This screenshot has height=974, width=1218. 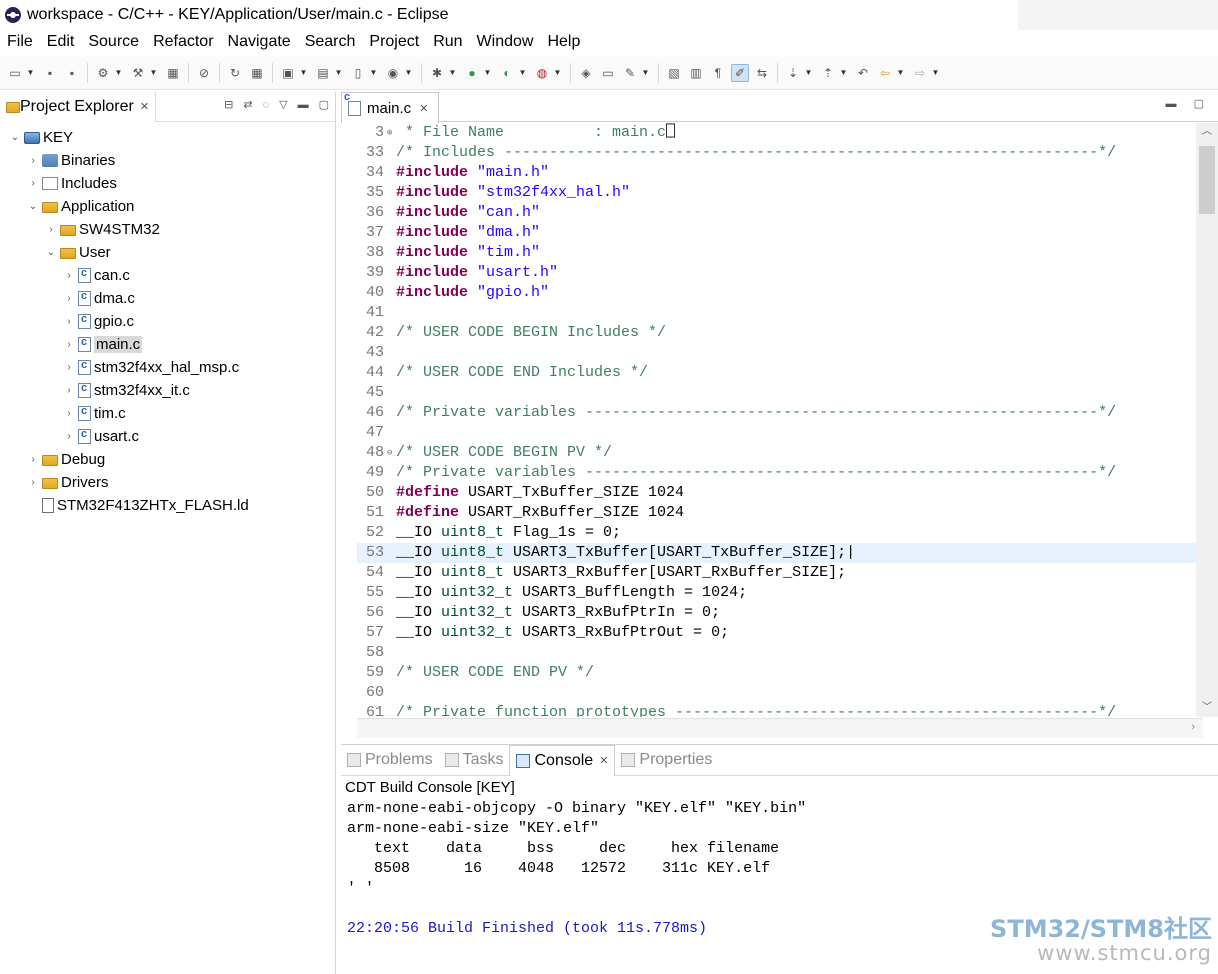 What do you see at coordinates (920, 73) in the screenshot?
I see `forward-icon: ⇨` at bounding box center [920, 73].